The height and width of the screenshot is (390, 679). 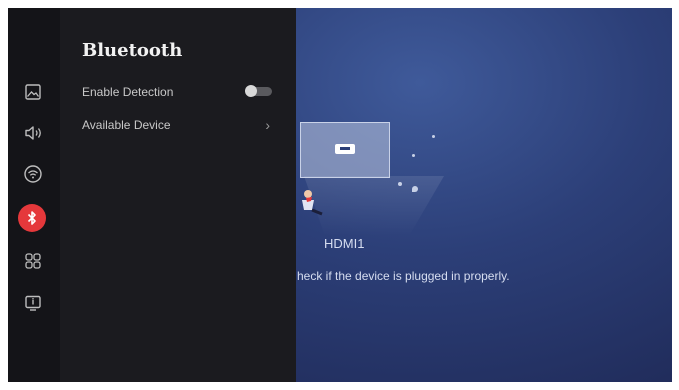 What do you see at coordinates (180, 92) in the screenshot?
I see `enable-detection-row: Enable Detection` at bounding box center [180, 92].